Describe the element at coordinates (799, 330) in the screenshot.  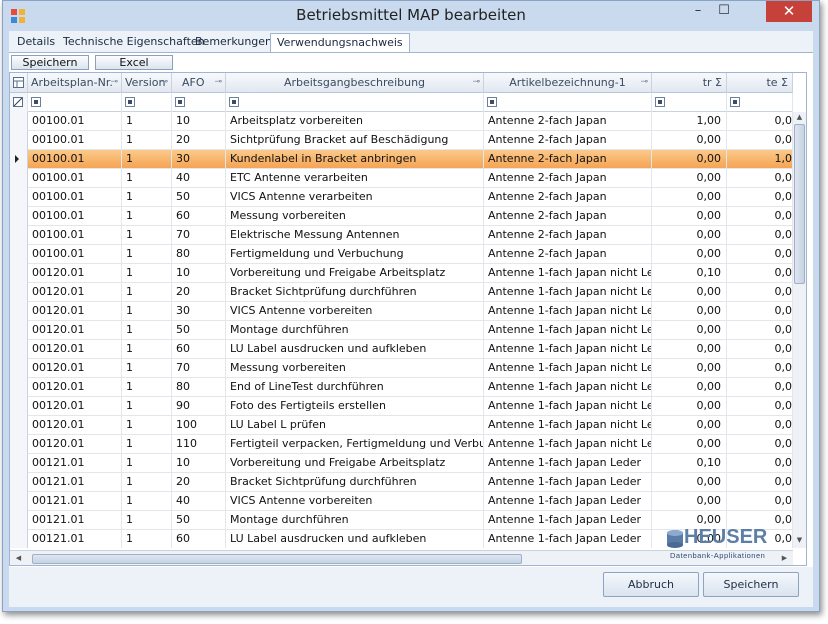
I see `vertical-scrollbar: ▲ ▼` at that location.